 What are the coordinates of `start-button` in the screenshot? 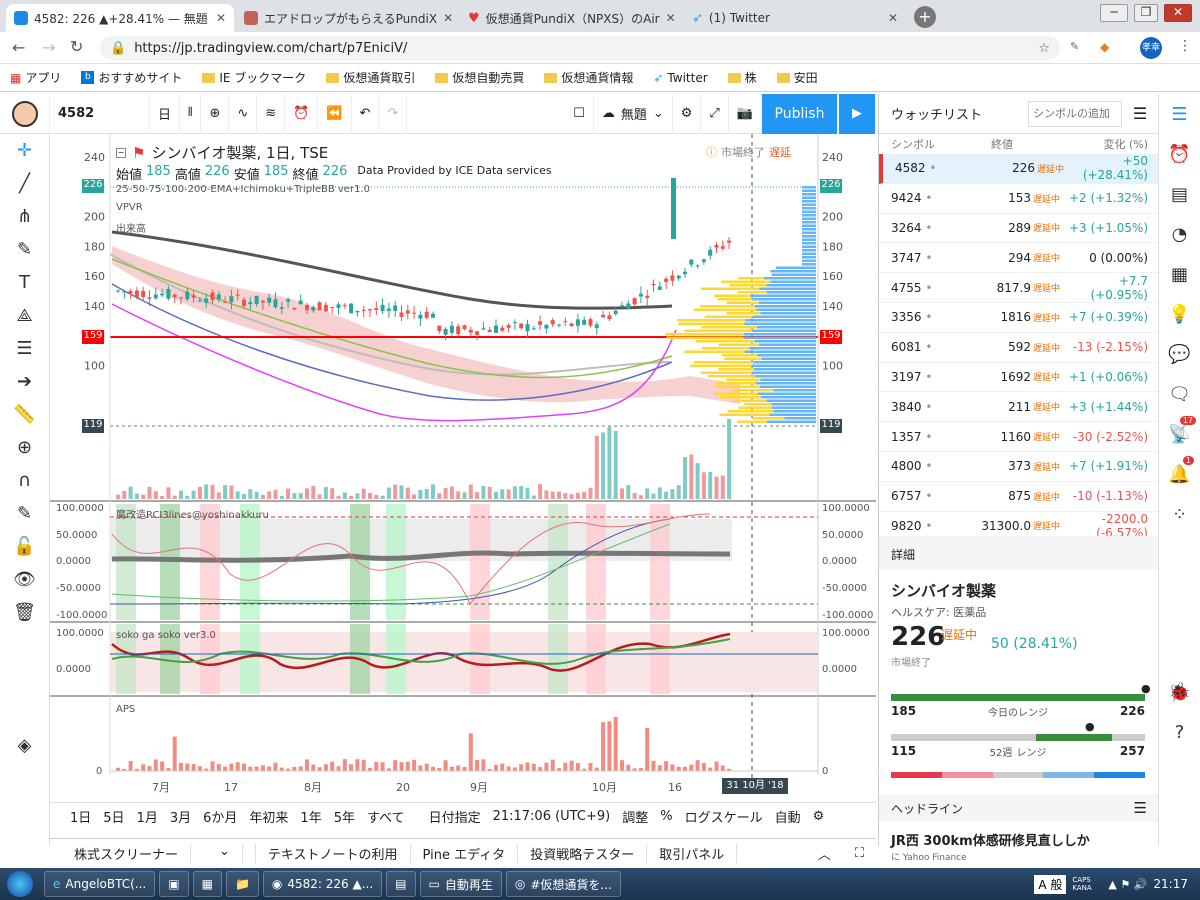 It's located at (20, 884).